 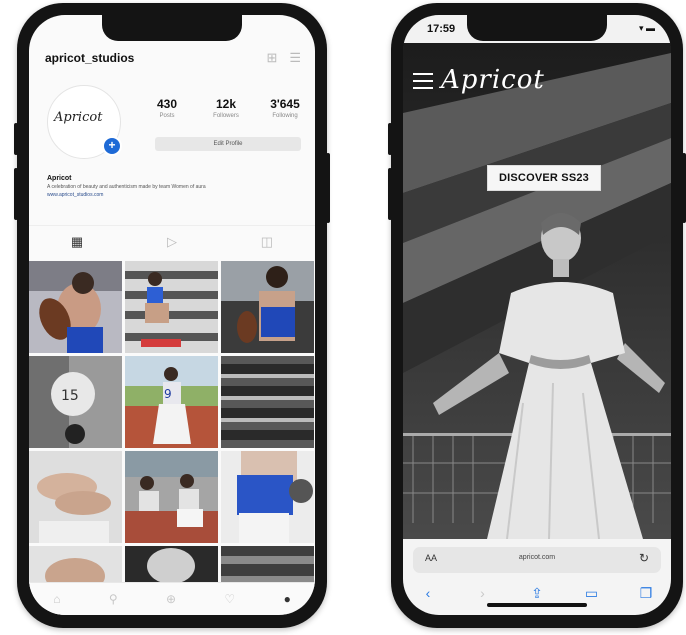 What do you see at coordinates (483, 593) in the screenshot?
I see `forward-icon: ›` at bounding box center [483, 593].